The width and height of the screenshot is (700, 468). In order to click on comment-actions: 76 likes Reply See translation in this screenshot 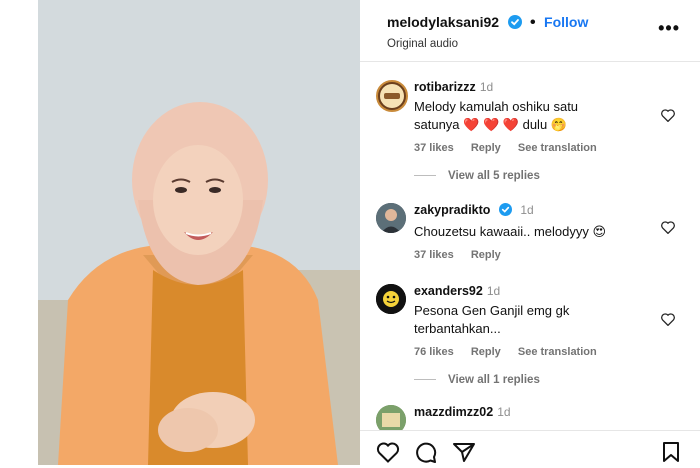, I will do `click(526, 352)`.